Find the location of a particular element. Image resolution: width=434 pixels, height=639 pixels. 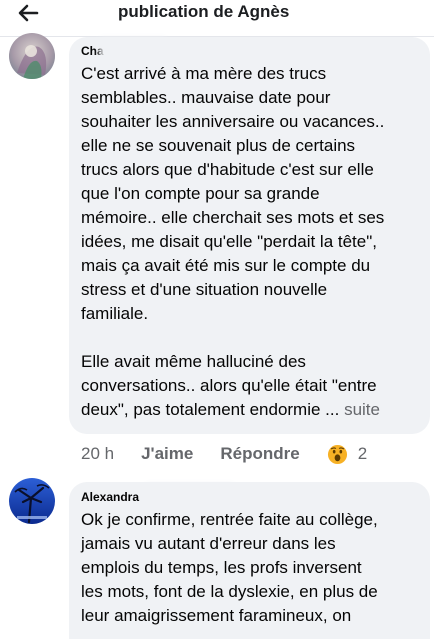

back-button is located at coordinates (28, 13).